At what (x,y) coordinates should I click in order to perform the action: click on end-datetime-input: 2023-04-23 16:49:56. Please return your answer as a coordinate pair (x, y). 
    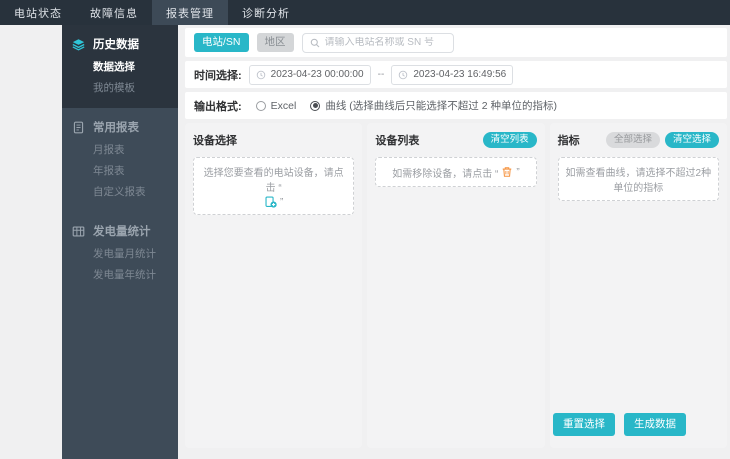
    Looking at the image, I should click on (452, 74).